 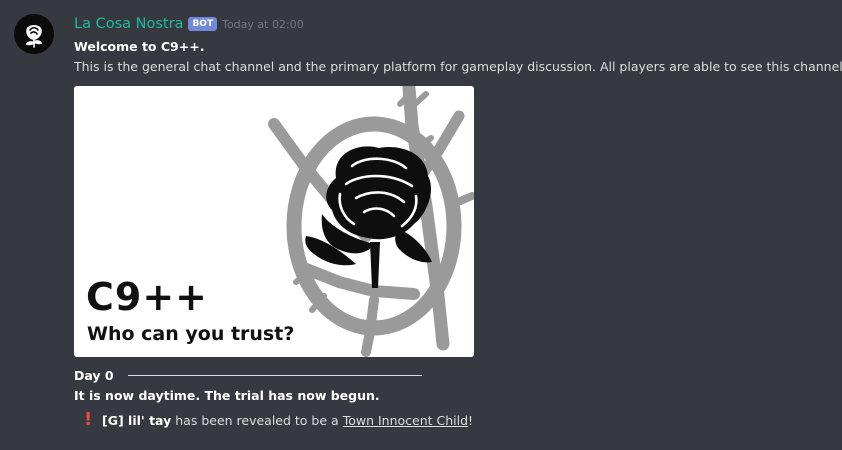 I want to click on day-separator: Day 0, so click(x=248, y=375).